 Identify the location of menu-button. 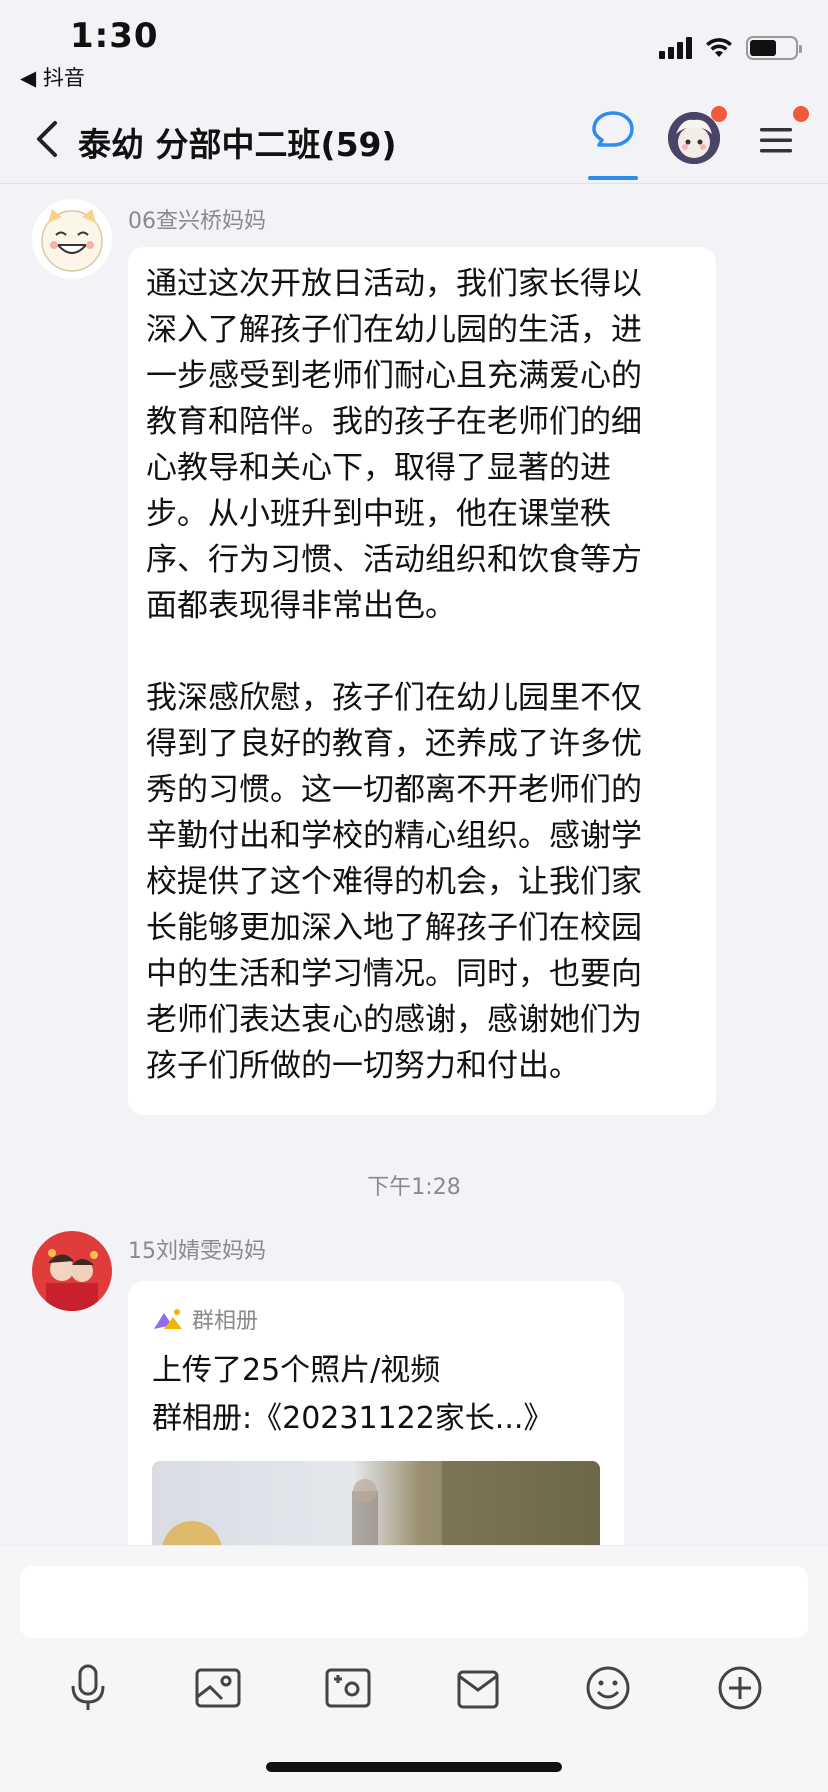
(776, 140).